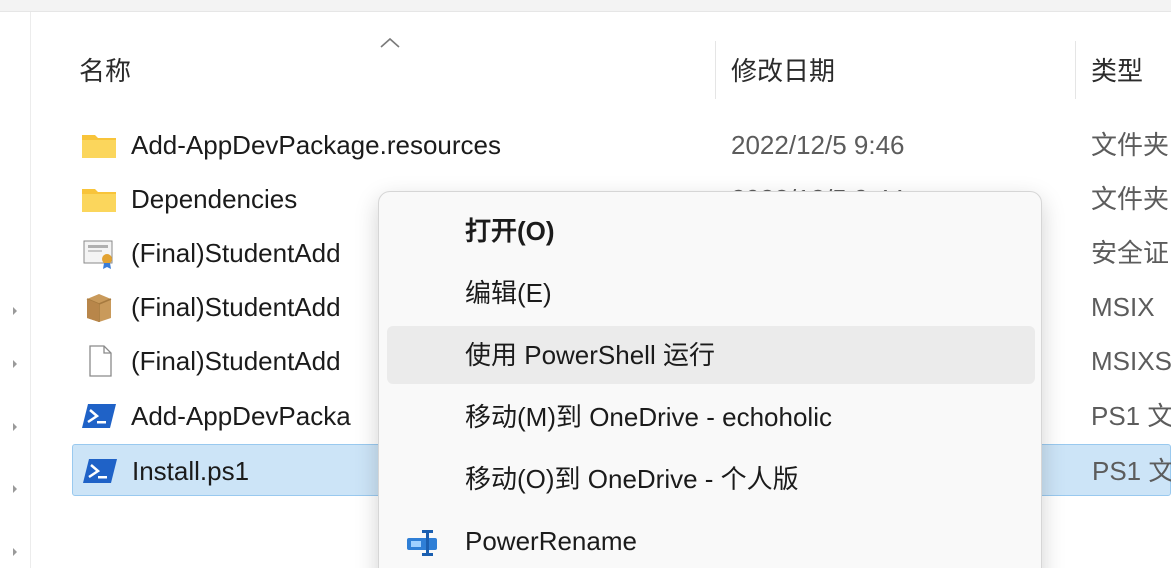 The height and width of the screenshot is (568, 1171). I want to click on navigation-pane, so click(15, 290).